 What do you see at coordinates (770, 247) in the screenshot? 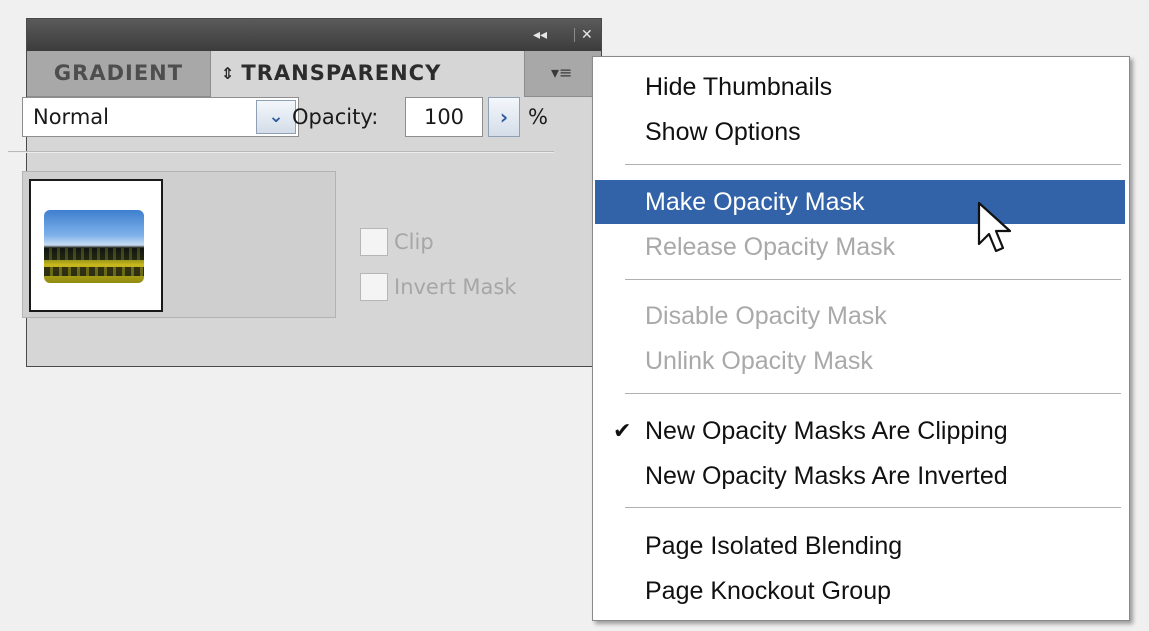
I see `menu-item-label: Release Opacity Mask` at bounding box center [770, 247].